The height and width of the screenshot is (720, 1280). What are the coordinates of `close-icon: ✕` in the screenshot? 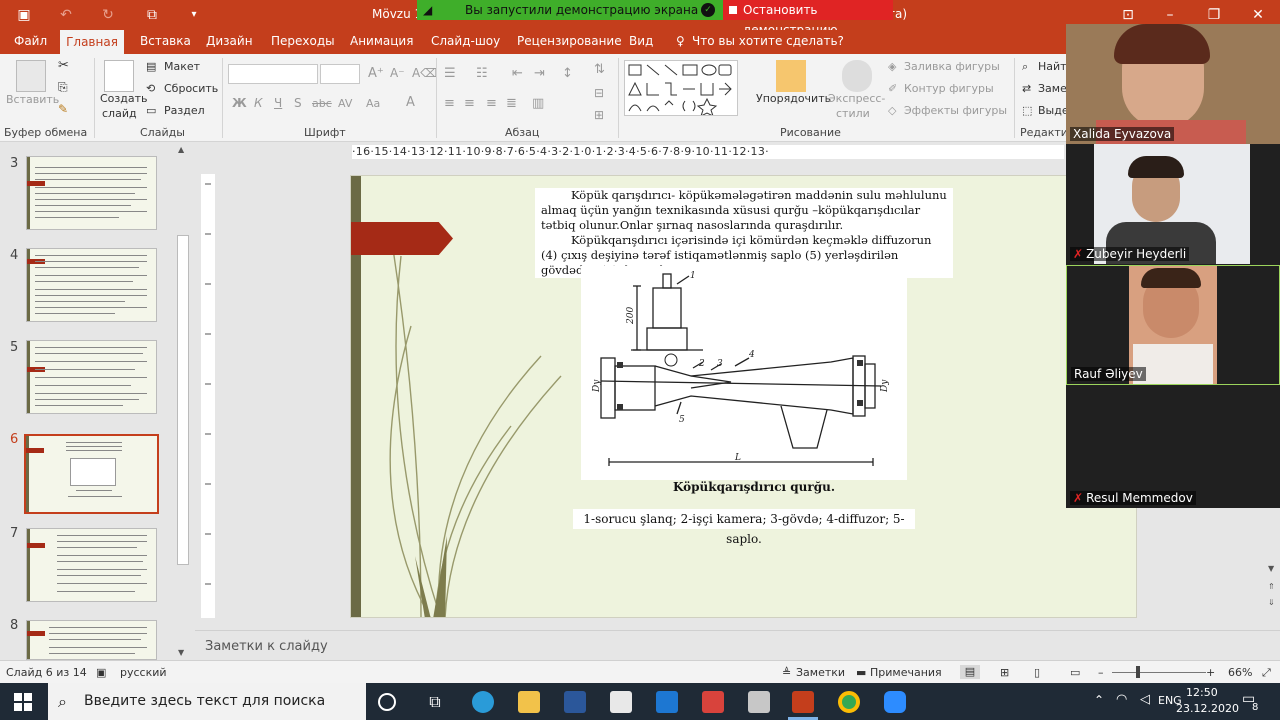 It's located at (1258, 15).